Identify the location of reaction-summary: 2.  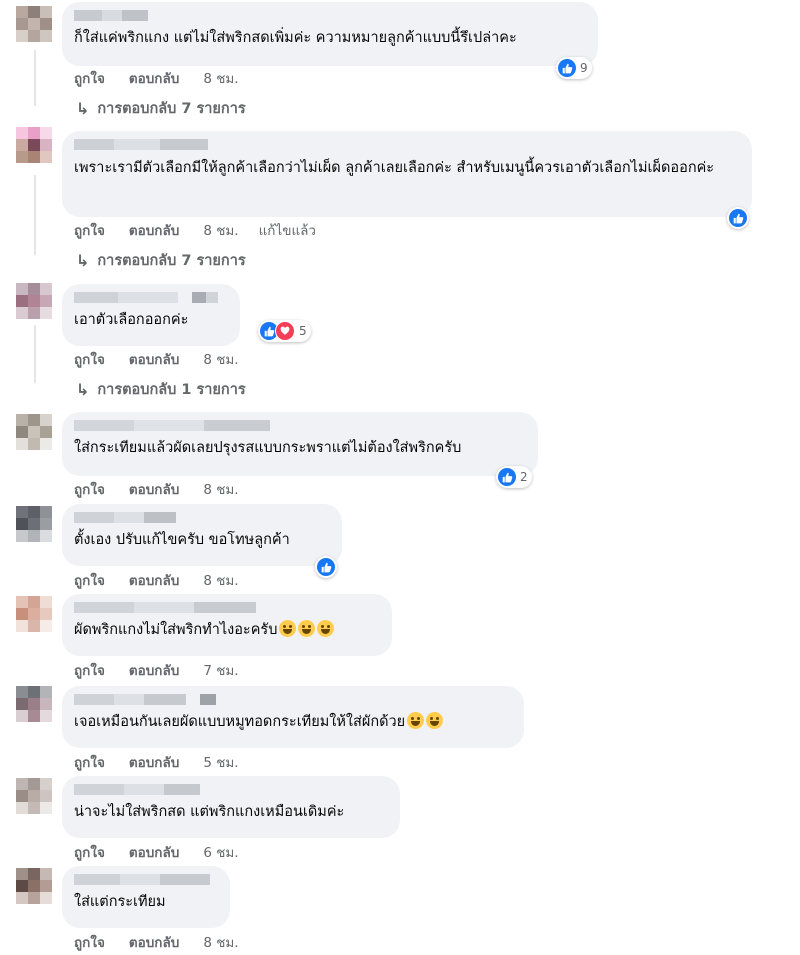
(514, 477).